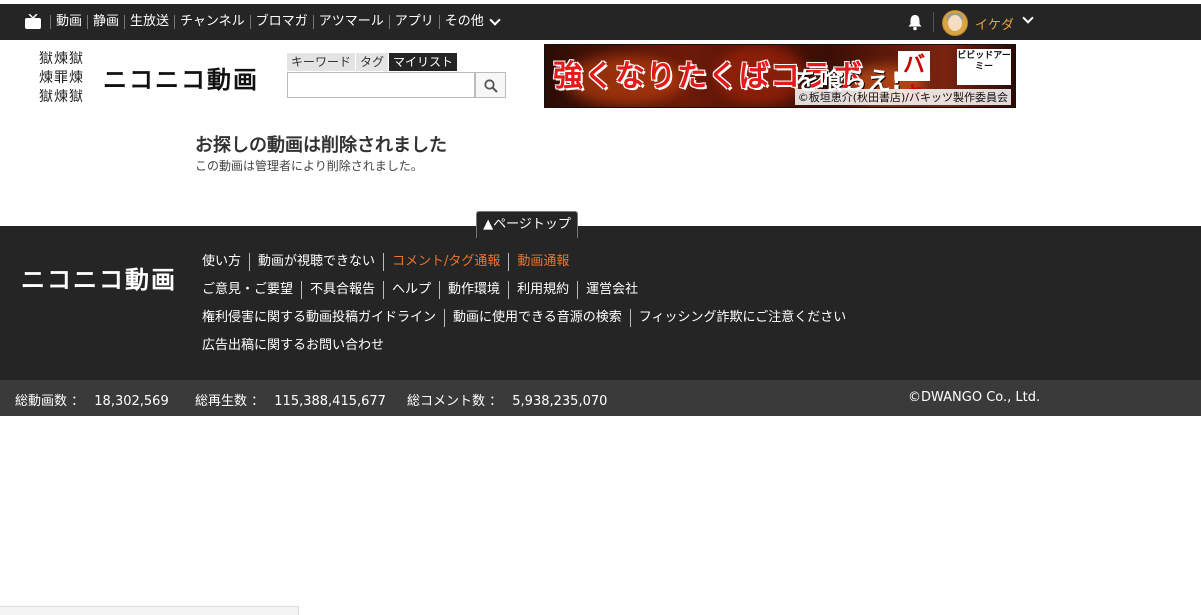  I want to click on ad-credit: ©板垣恵介(秋田書店)/バキッツ製作委員会, so click(902, 97).